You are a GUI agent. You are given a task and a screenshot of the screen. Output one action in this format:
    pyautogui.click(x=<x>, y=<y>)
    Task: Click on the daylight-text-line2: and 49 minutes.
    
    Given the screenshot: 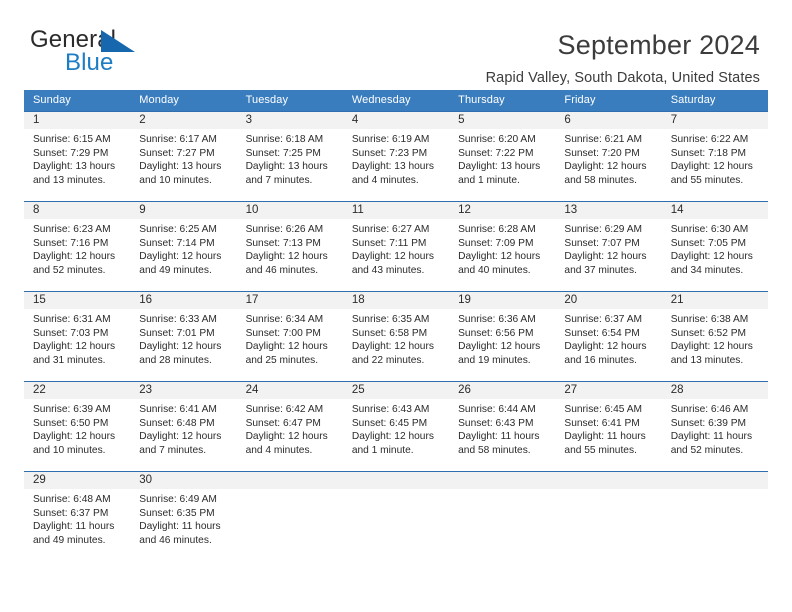 What is the action you would take?
    pyautogui.click(x=69, y=540)
    